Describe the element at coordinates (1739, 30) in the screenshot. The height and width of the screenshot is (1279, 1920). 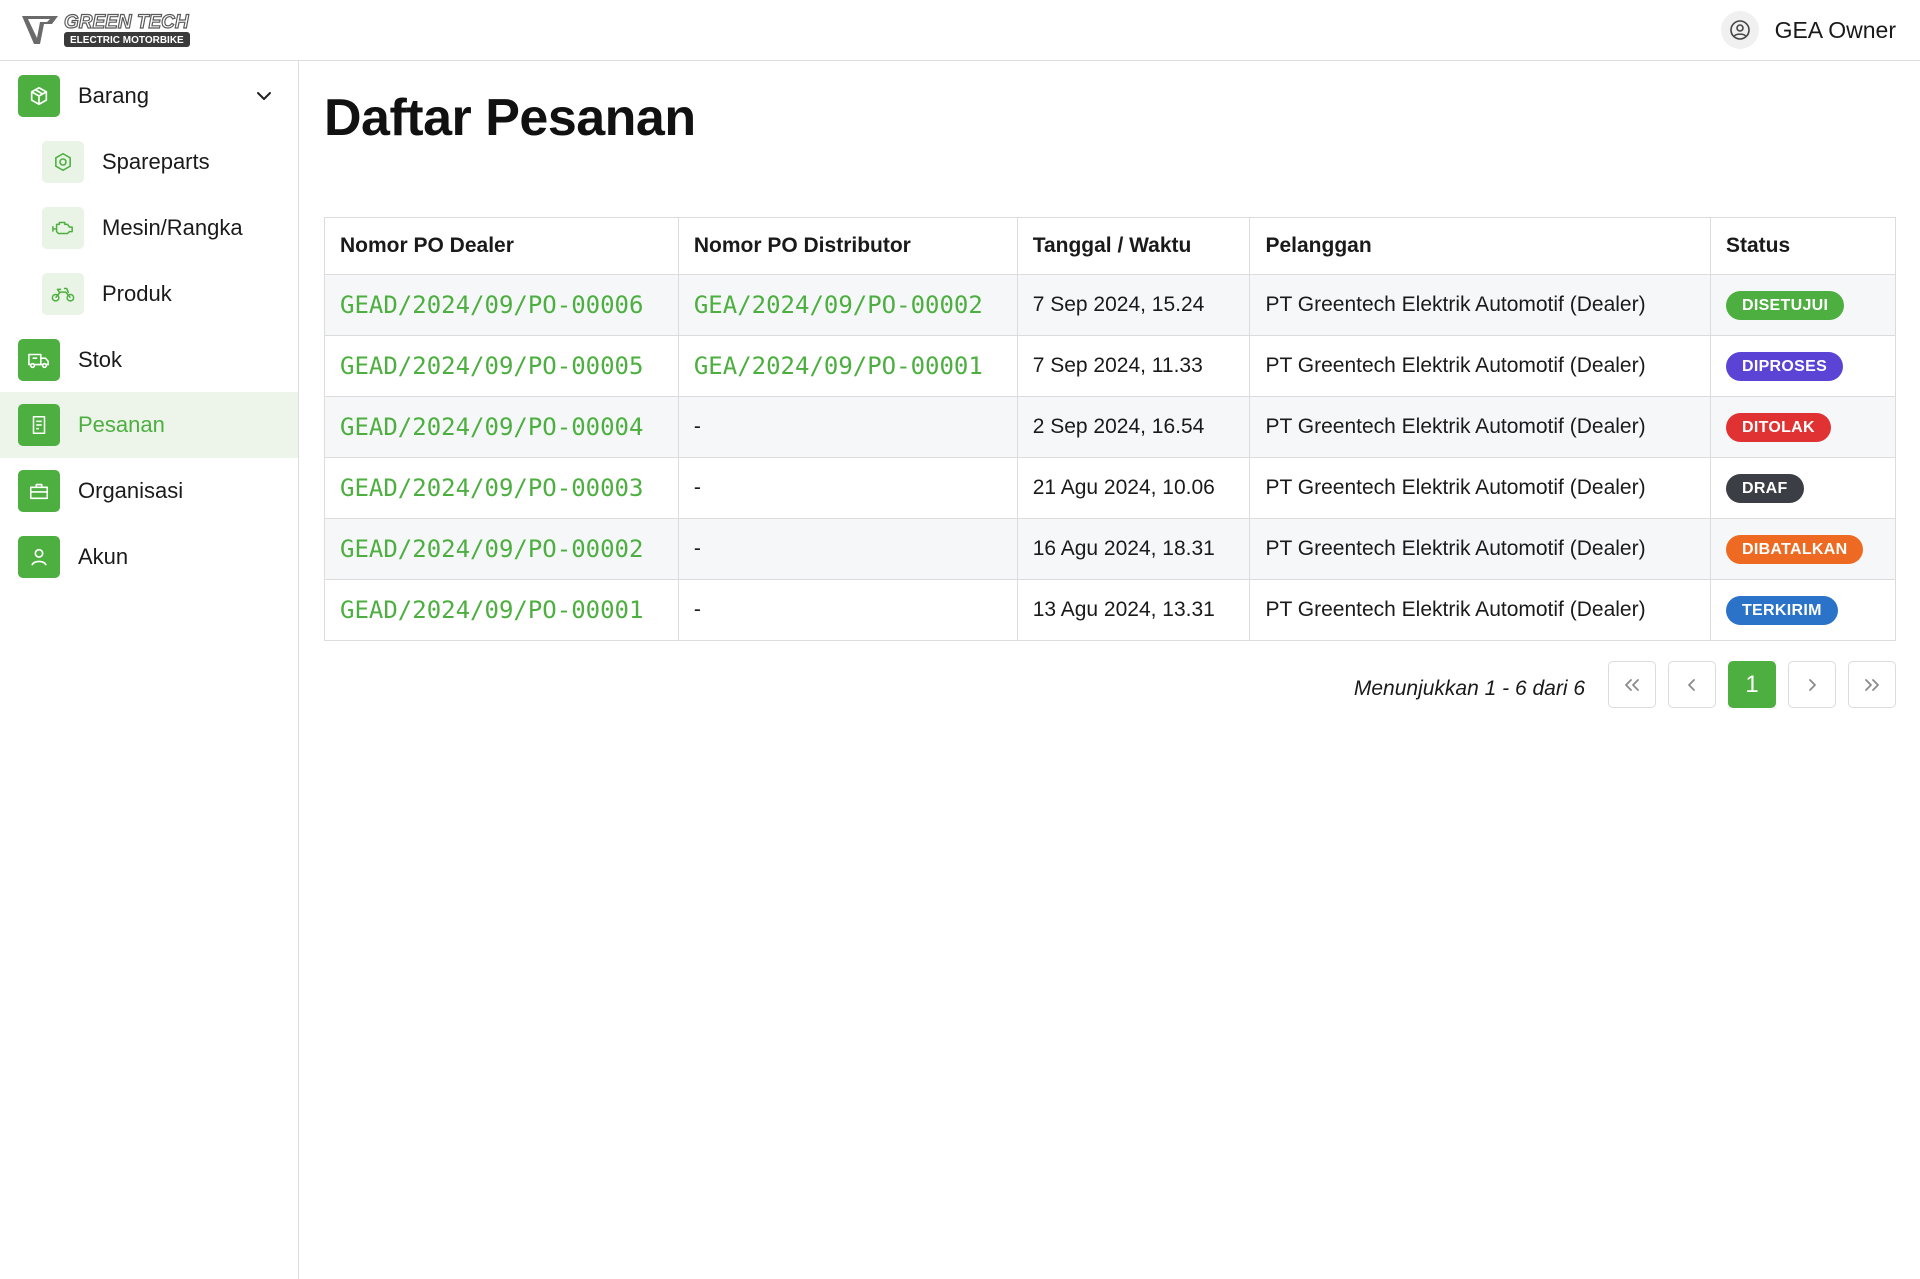
I see `user-circle-icon` at that location.